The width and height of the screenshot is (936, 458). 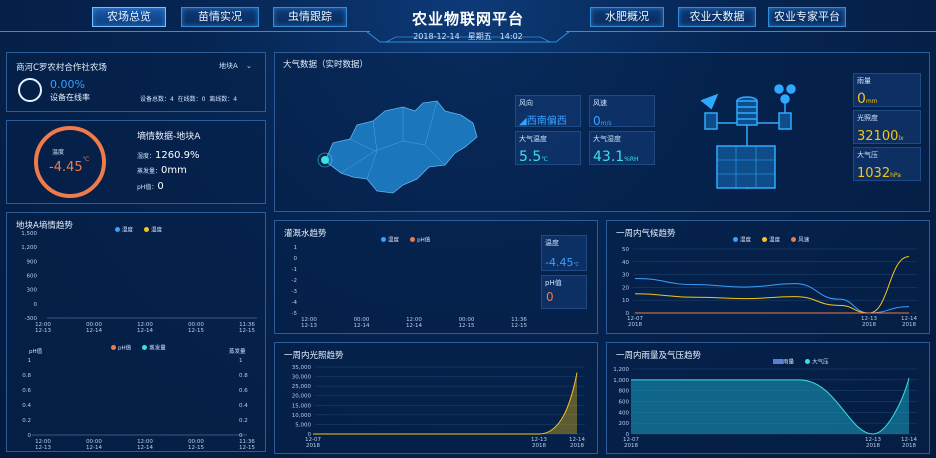 I want to click on rp-x-tick-sub: 2018, so click(x=631, y=446).